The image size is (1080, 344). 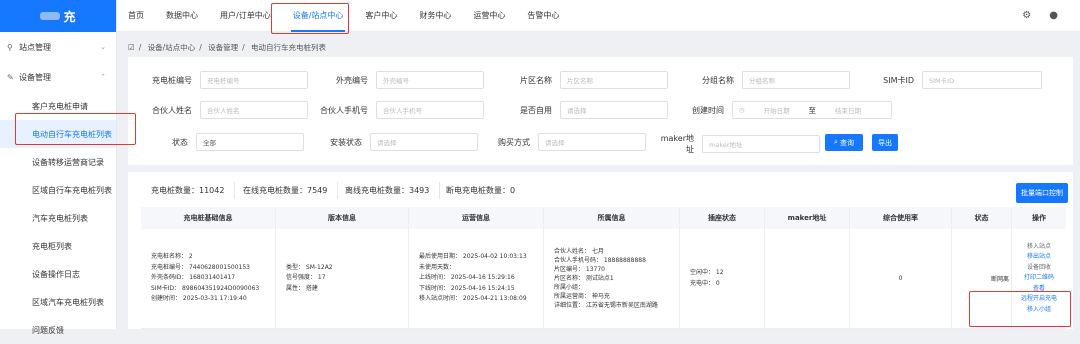 I want to click on shell-number-input: 外壳编号, so click(x=430, y=80).